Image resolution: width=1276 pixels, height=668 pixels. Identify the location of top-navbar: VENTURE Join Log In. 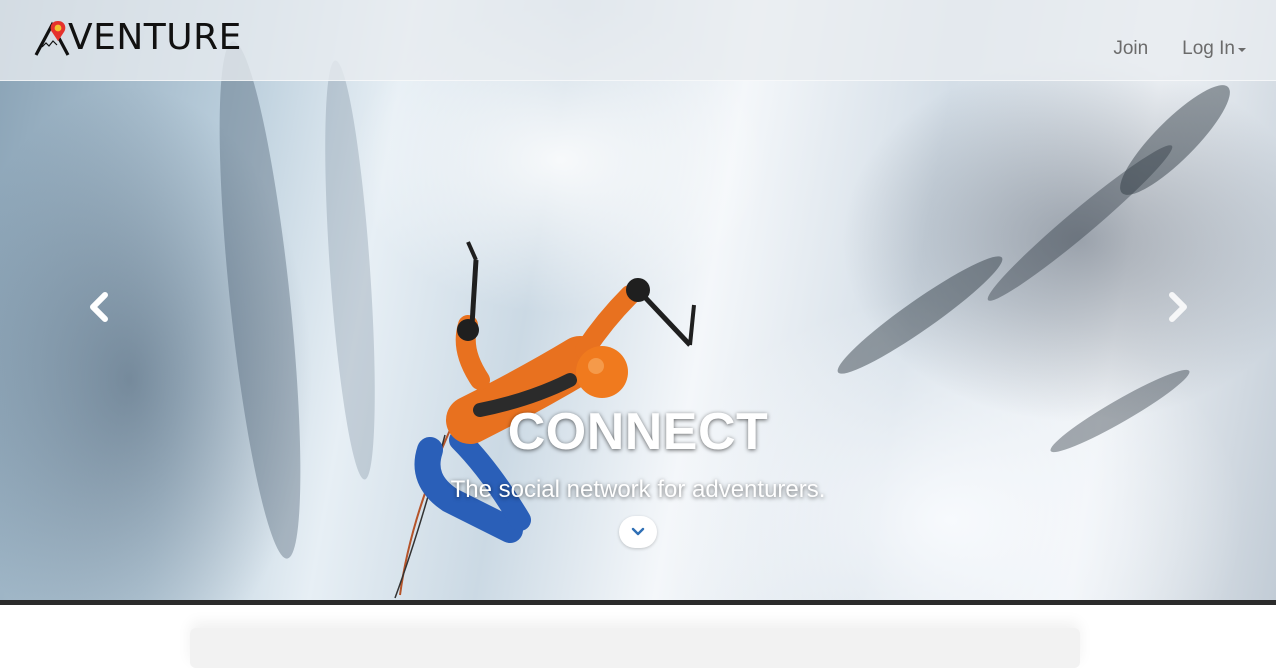
(638, 40).